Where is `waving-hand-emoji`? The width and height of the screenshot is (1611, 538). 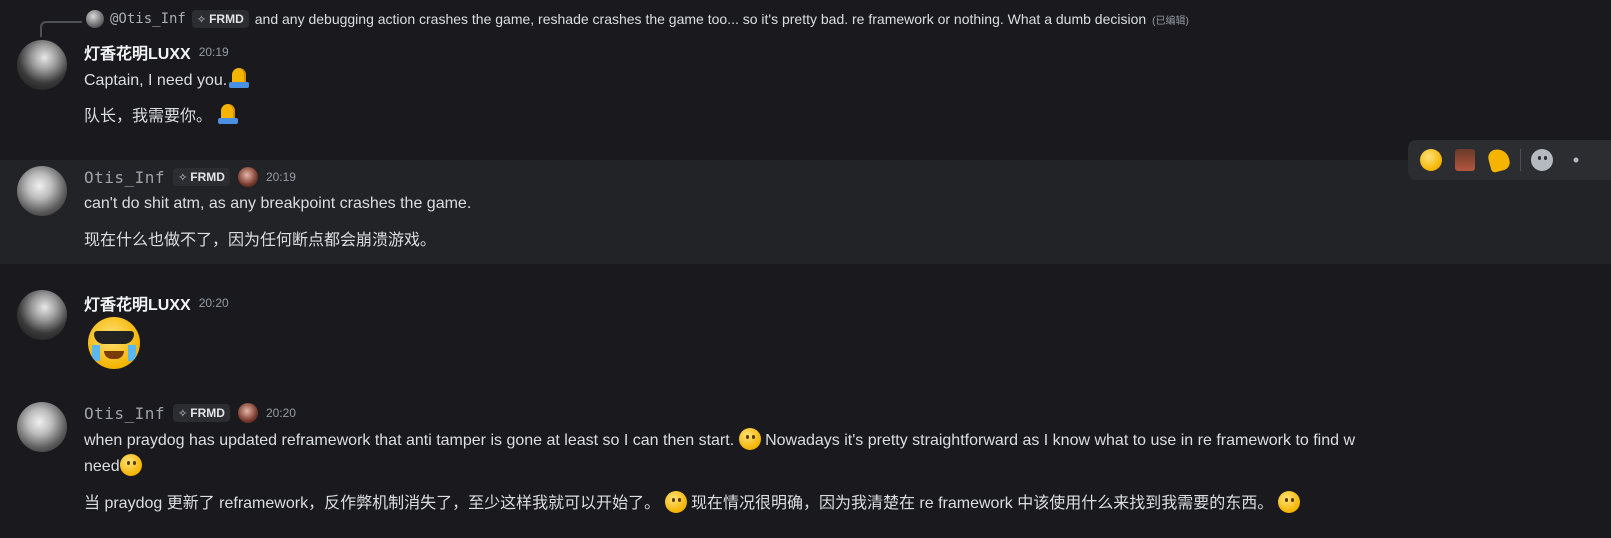
waving-hand-emoji is located at coordinates (1499, 160).